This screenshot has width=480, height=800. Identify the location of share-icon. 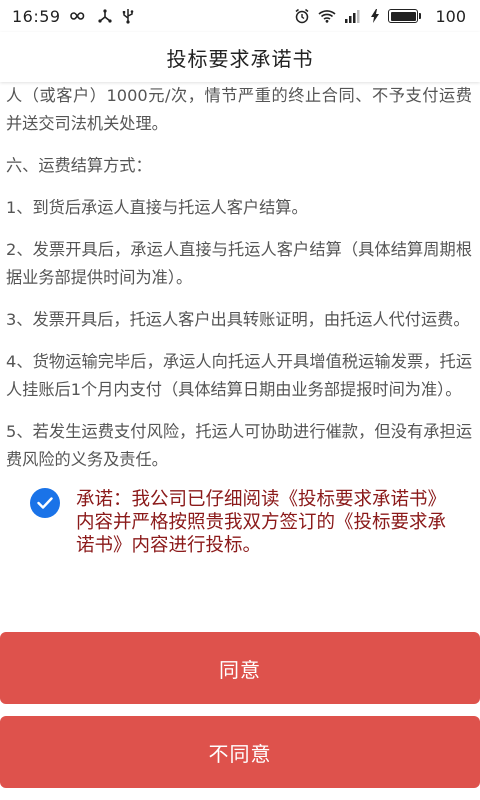
(105, 16).